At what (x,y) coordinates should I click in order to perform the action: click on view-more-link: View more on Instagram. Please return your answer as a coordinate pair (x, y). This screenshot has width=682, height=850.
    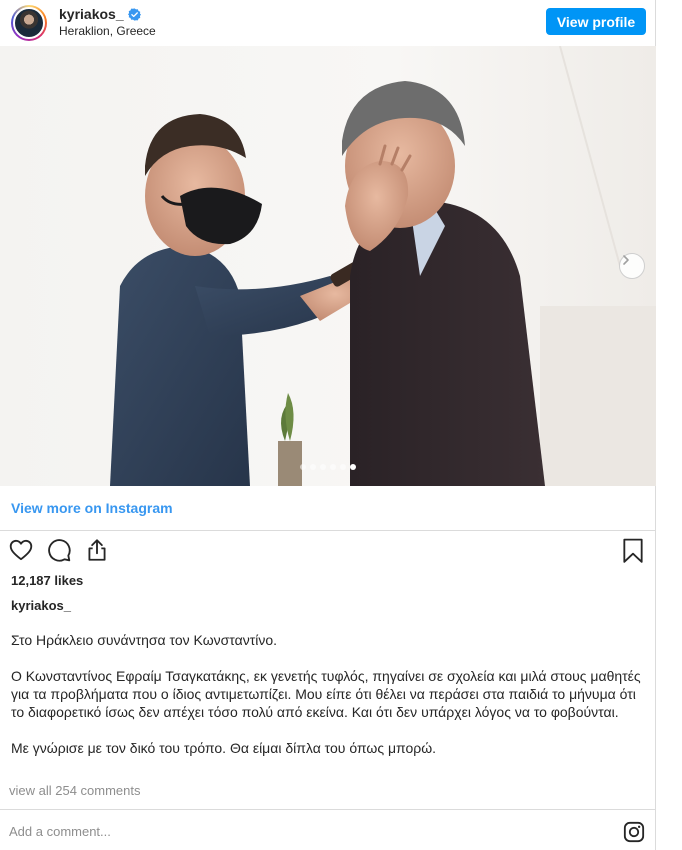
    Looking at the image, I should click on (92, 508).